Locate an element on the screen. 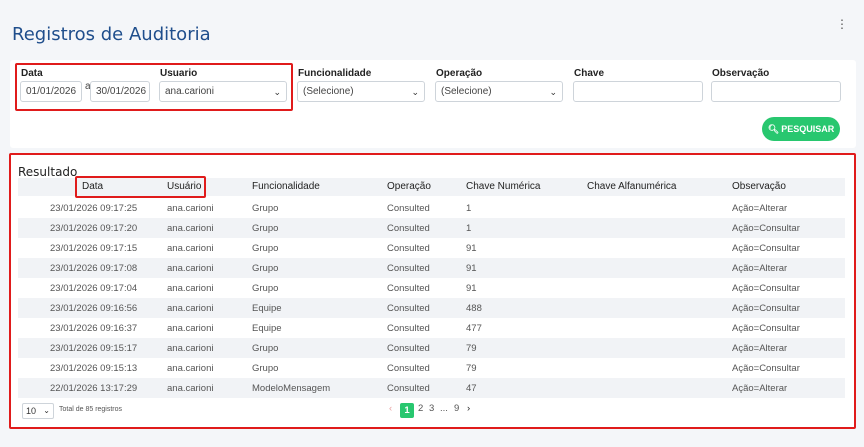 The height and width of the screenshot is (447, 864). highlight-box-filters is located at coordinates (154, 87).